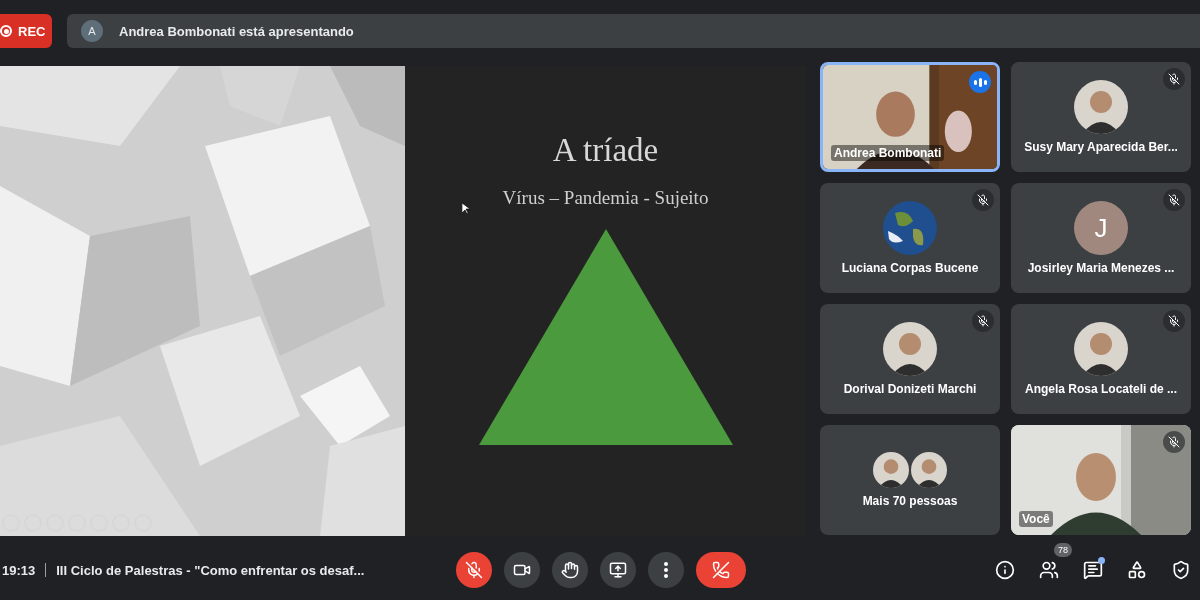 The image size is (1200, 600). I want to click on record-icon, so click(6, 31).